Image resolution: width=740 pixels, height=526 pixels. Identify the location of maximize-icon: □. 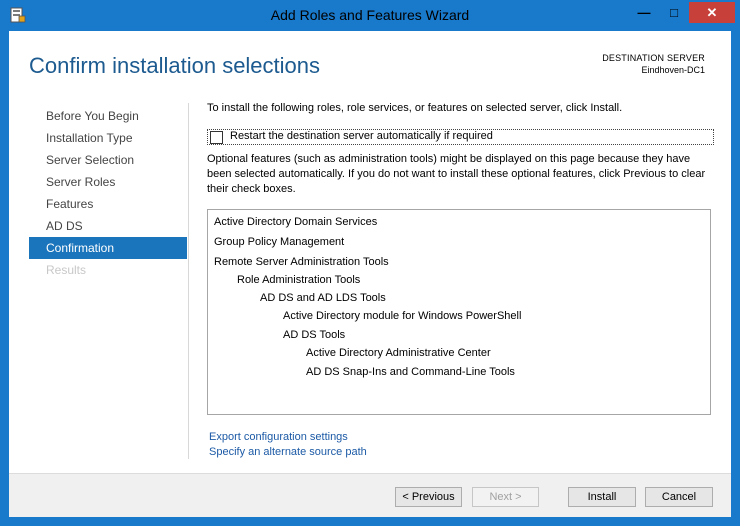
(674, 12).